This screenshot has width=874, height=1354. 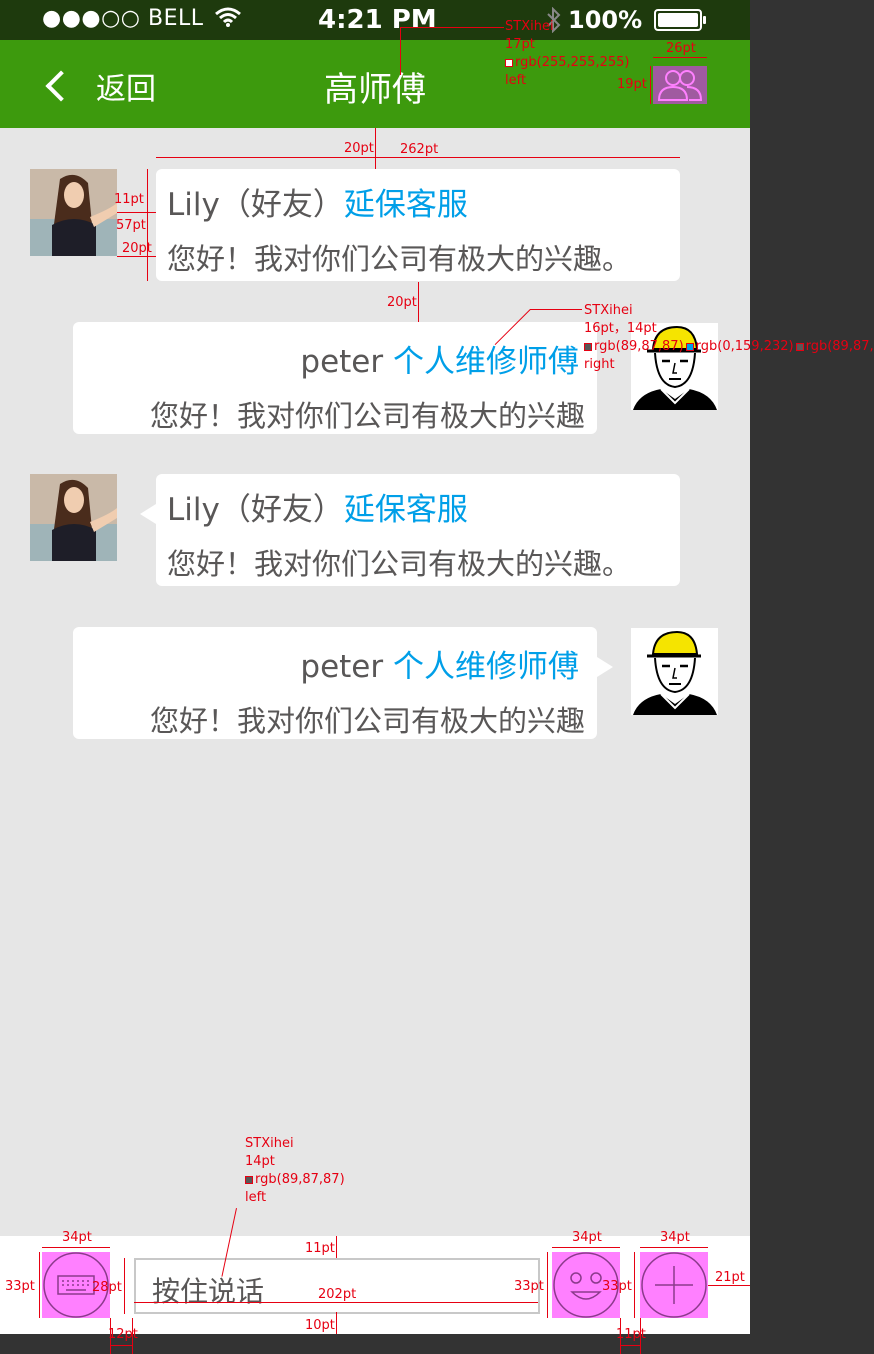 I want to click on dim-plus-width: 34pt, so click(x=675, y=1237).